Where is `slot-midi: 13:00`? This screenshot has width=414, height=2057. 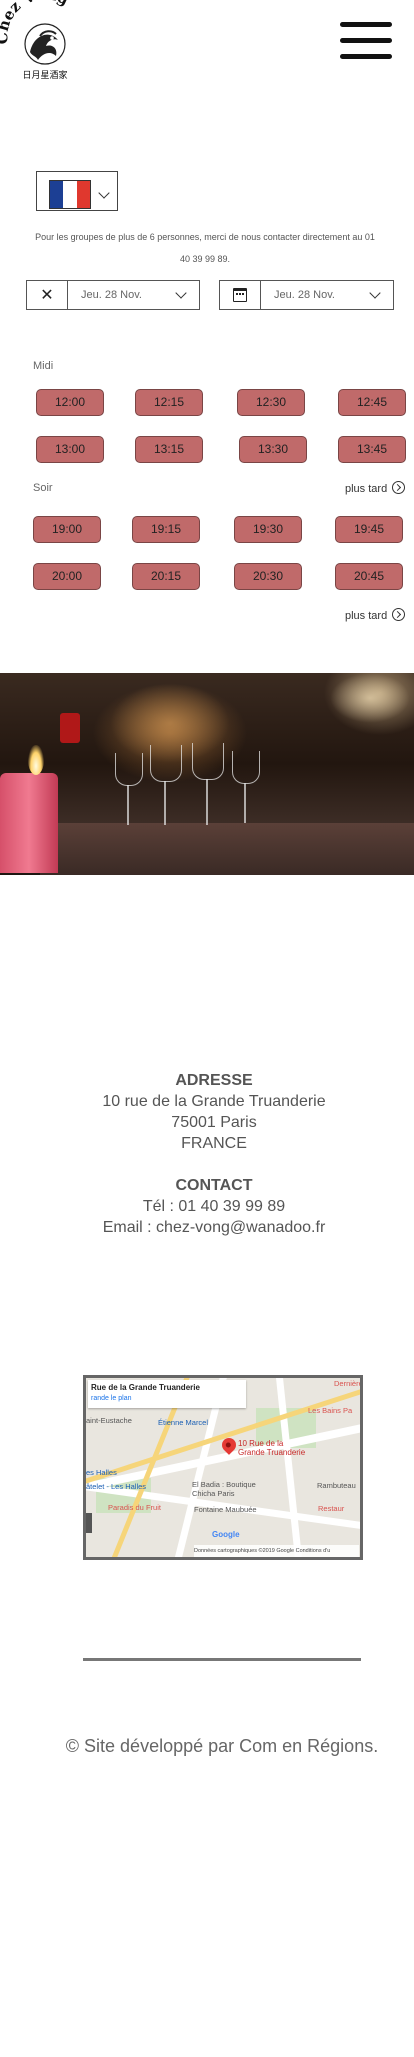 slot-midi: 13:00 is located at coordinates (70, 449).